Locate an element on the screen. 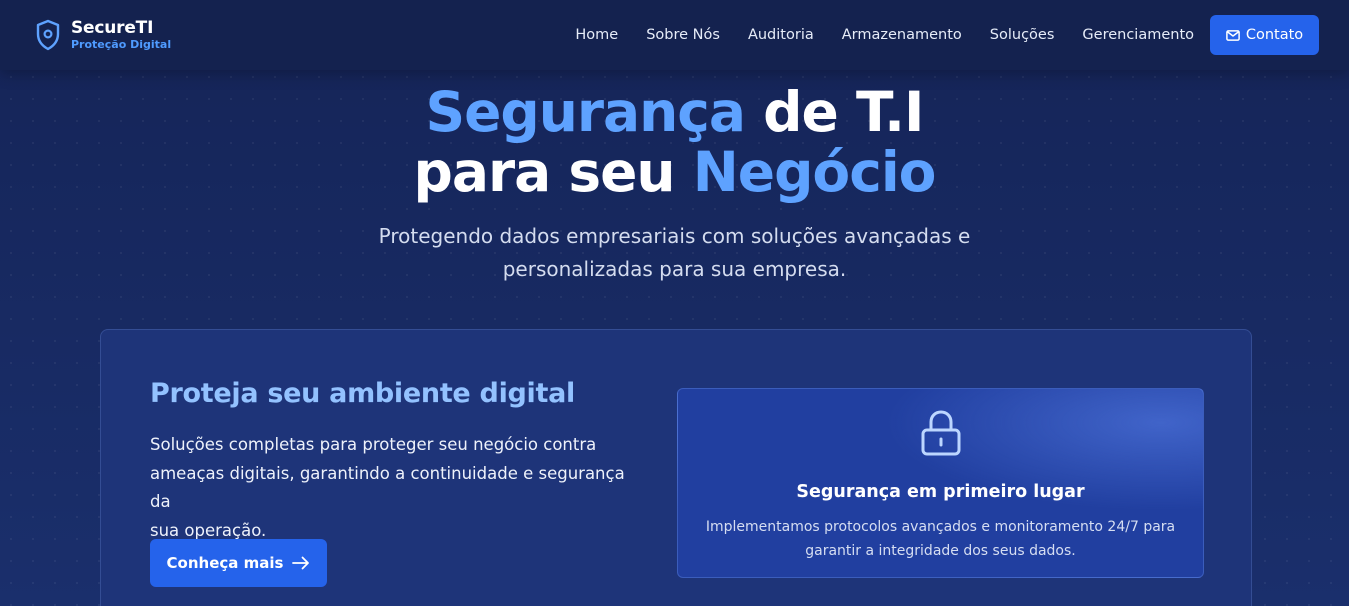  mail-icon is located at coordinates (1232, 35).